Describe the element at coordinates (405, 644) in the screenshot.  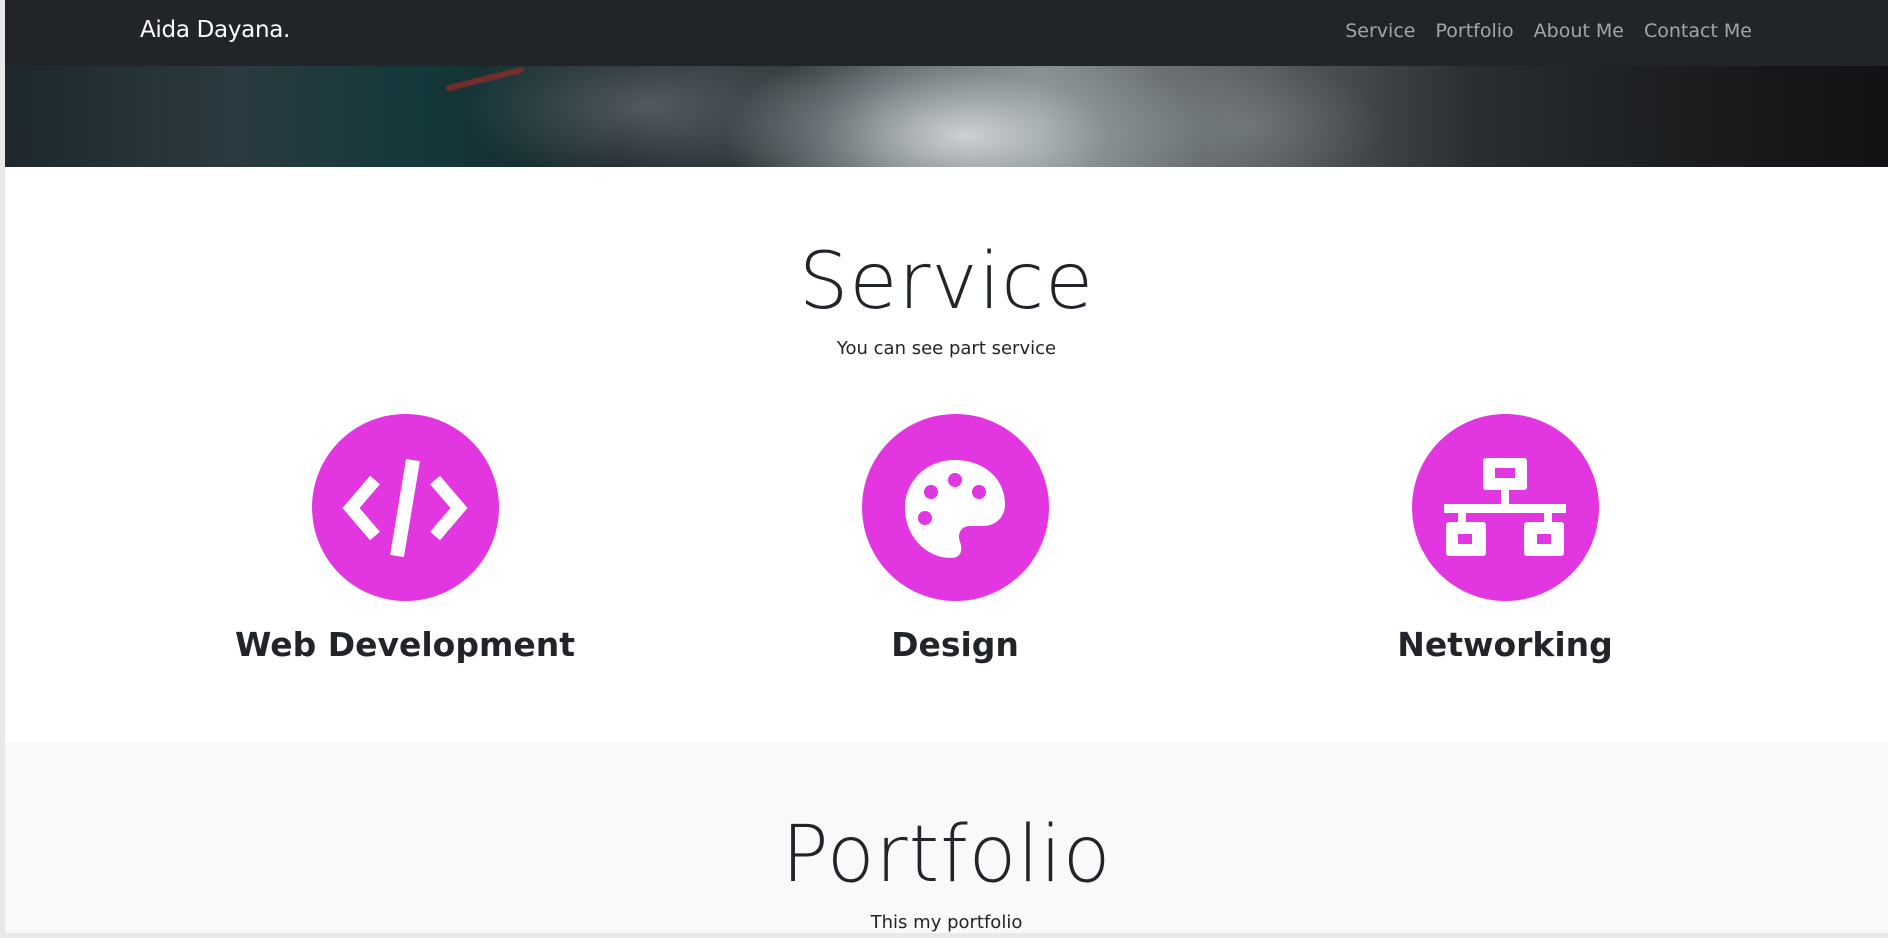
I see `service-name: Web Development` at that location.